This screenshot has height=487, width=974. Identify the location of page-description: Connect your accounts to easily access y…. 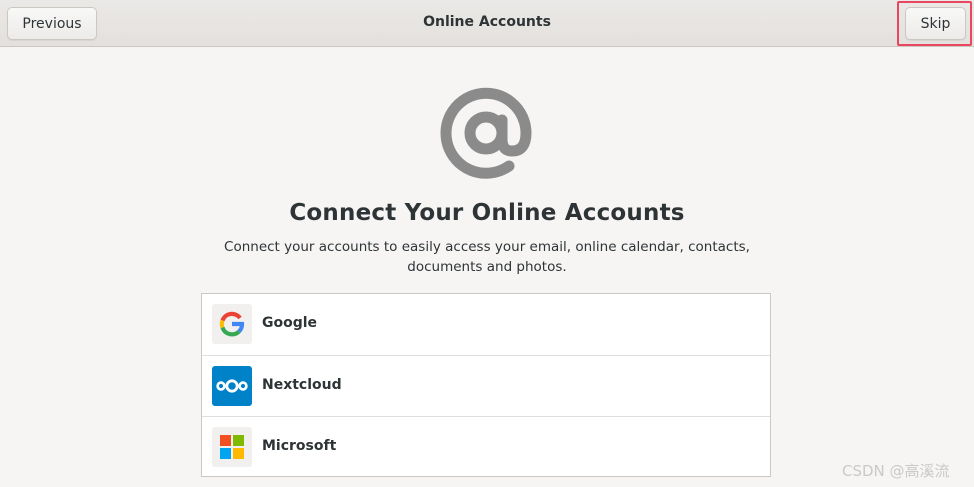
(487, 257).